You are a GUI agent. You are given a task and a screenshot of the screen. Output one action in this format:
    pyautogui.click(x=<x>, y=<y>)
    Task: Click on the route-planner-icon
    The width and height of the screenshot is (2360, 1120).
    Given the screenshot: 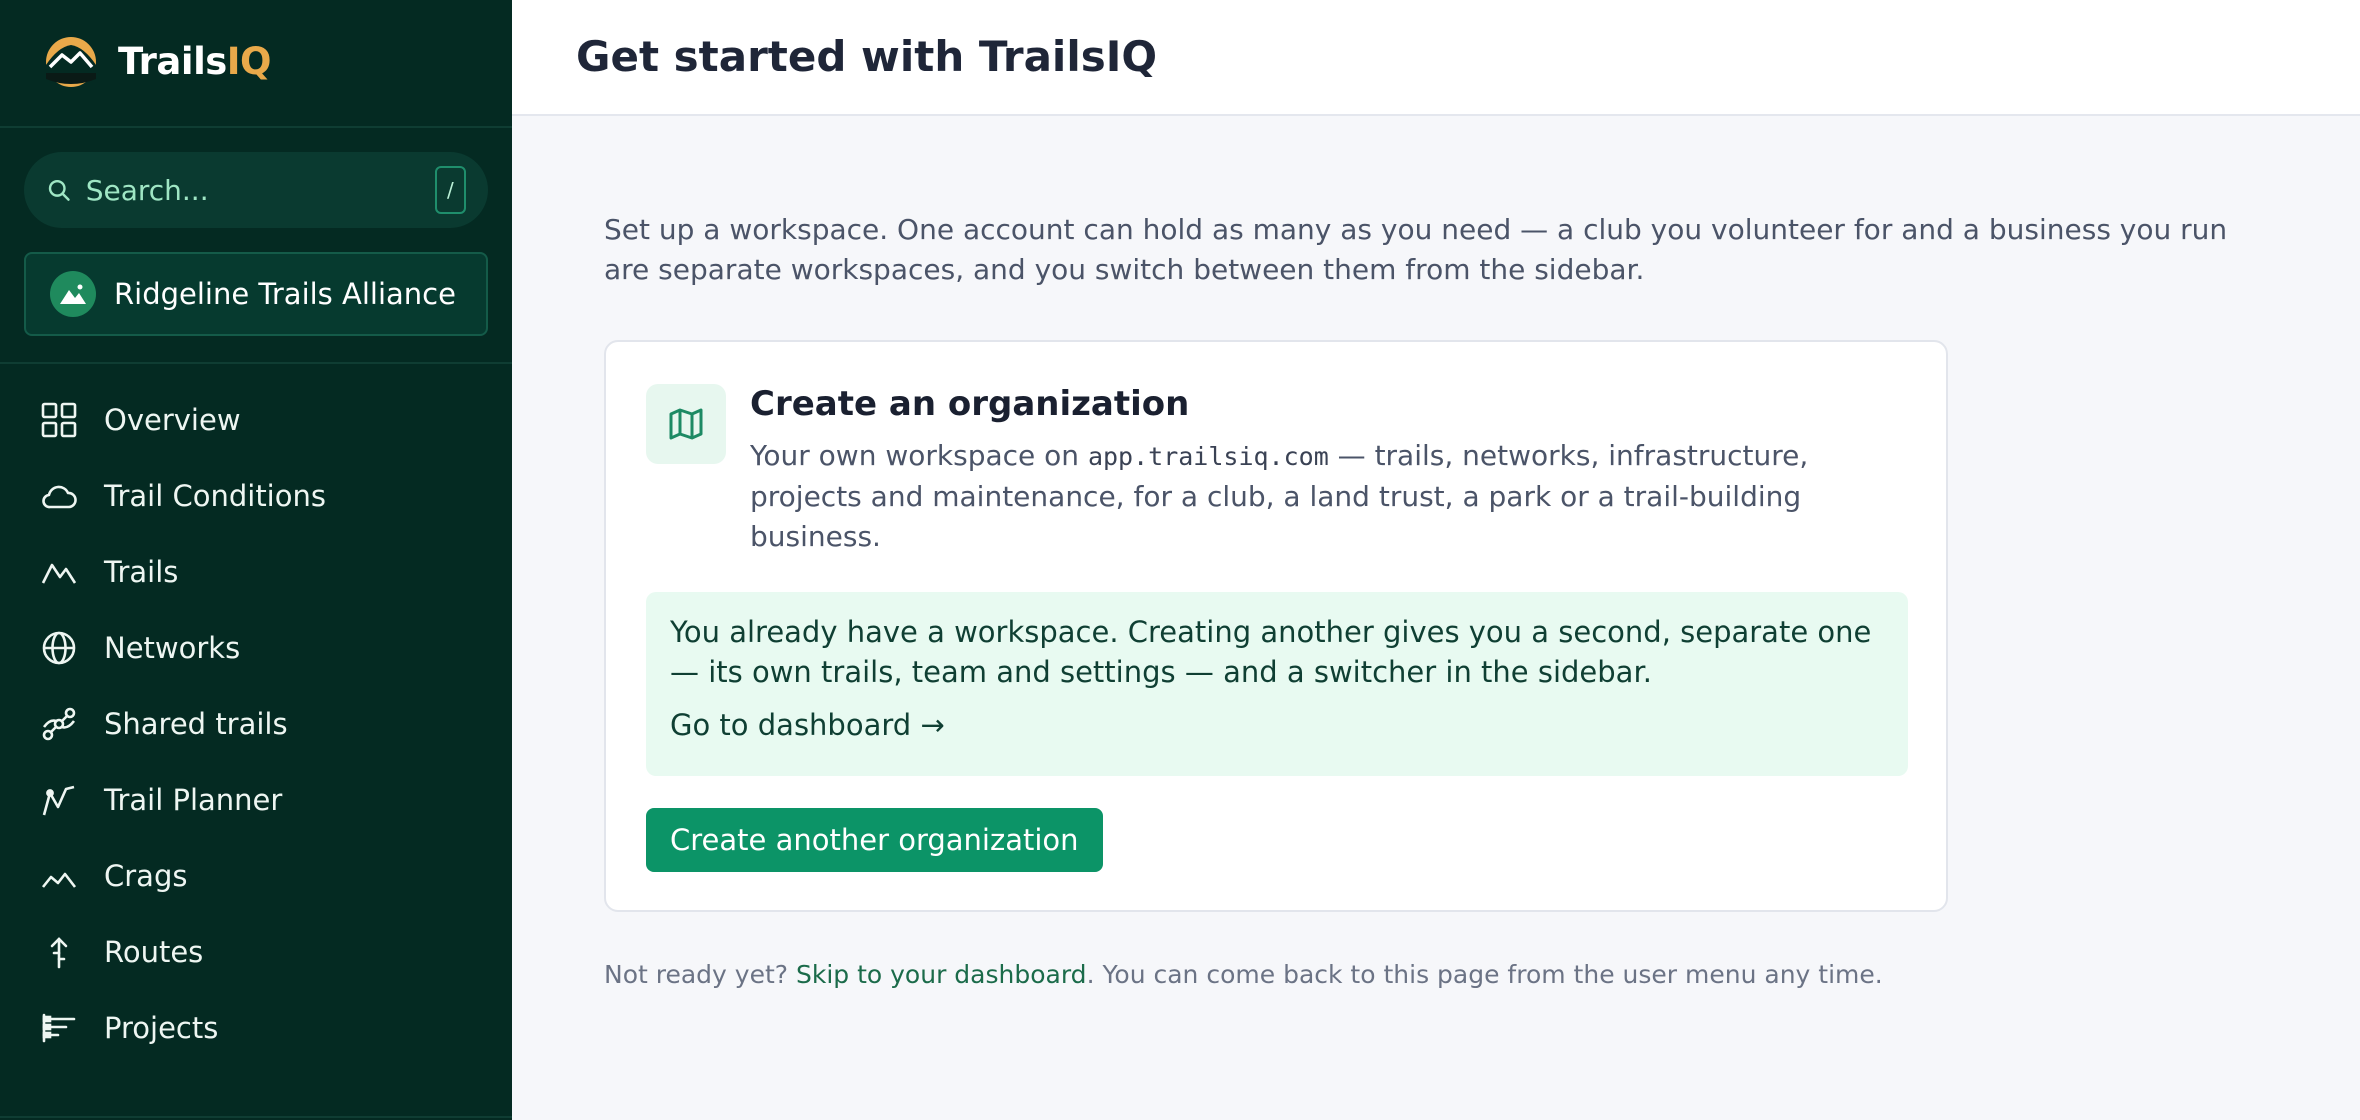 What is the action you would take?
    pyautogui.click(x=58, y=800)
    